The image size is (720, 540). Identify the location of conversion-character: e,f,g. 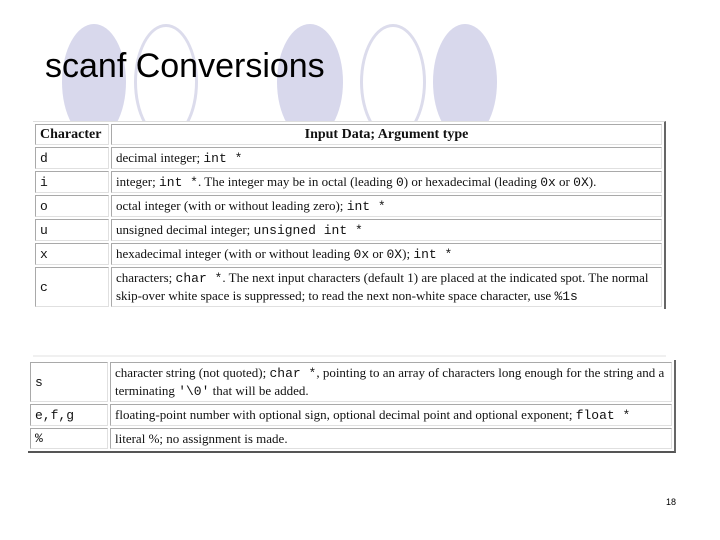
(69, 415).